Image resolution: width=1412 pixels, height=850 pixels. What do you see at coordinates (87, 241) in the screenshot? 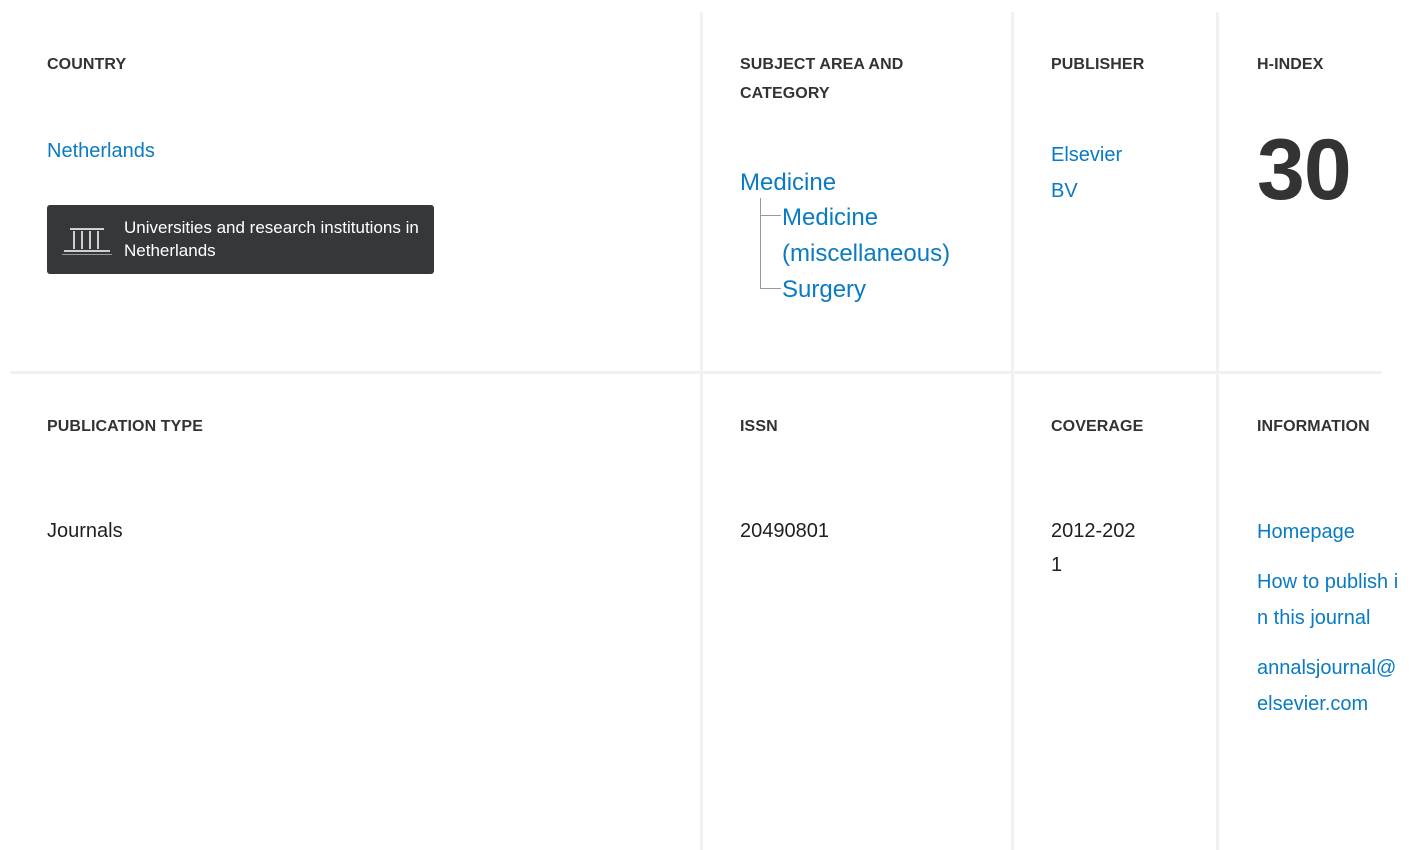
I see `institution-columns-icon` at bounding box center [87, 241].